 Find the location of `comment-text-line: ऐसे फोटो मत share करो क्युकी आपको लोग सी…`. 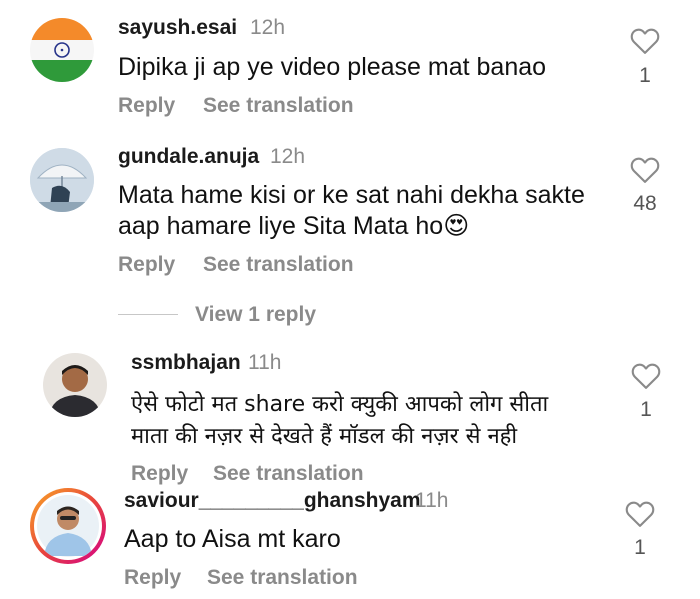

comment-text-line: ऐसे फोटो मत share करो क्युकी आपको लोग सी… is located at coordinates (340, 404).